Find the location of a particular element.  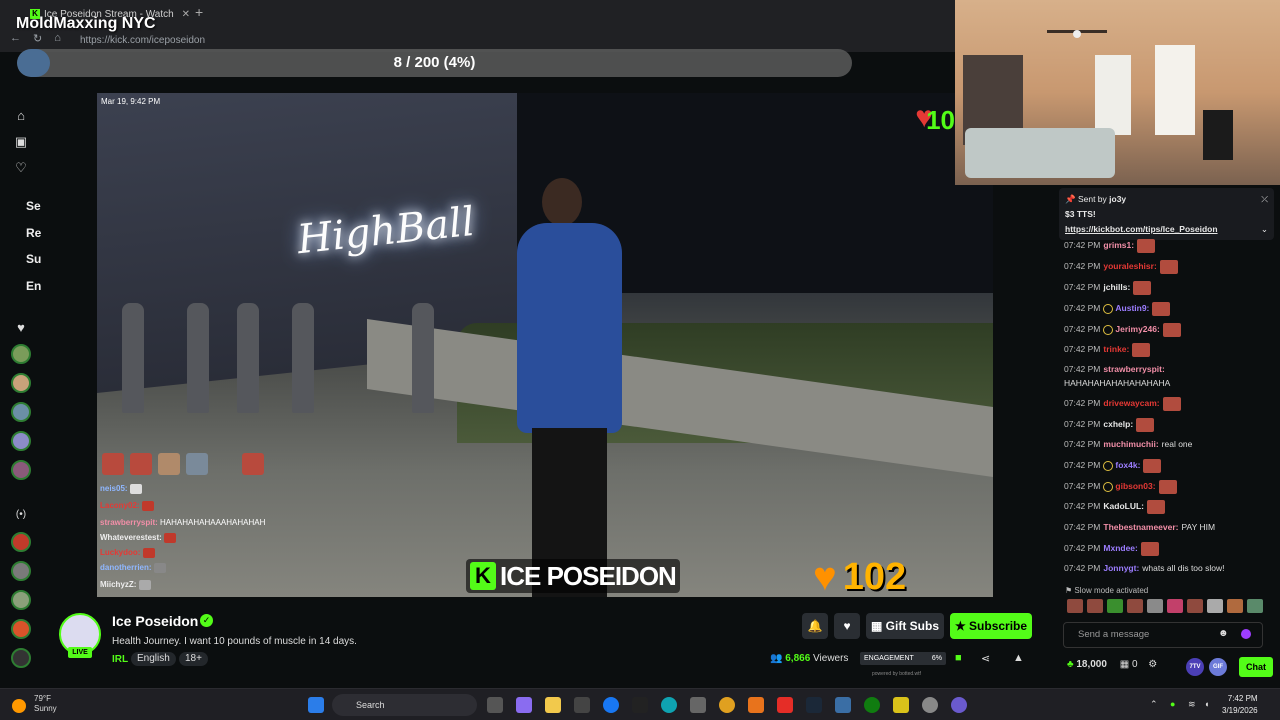

sidebar-label-3: Su is located at coordinates (33, 259).